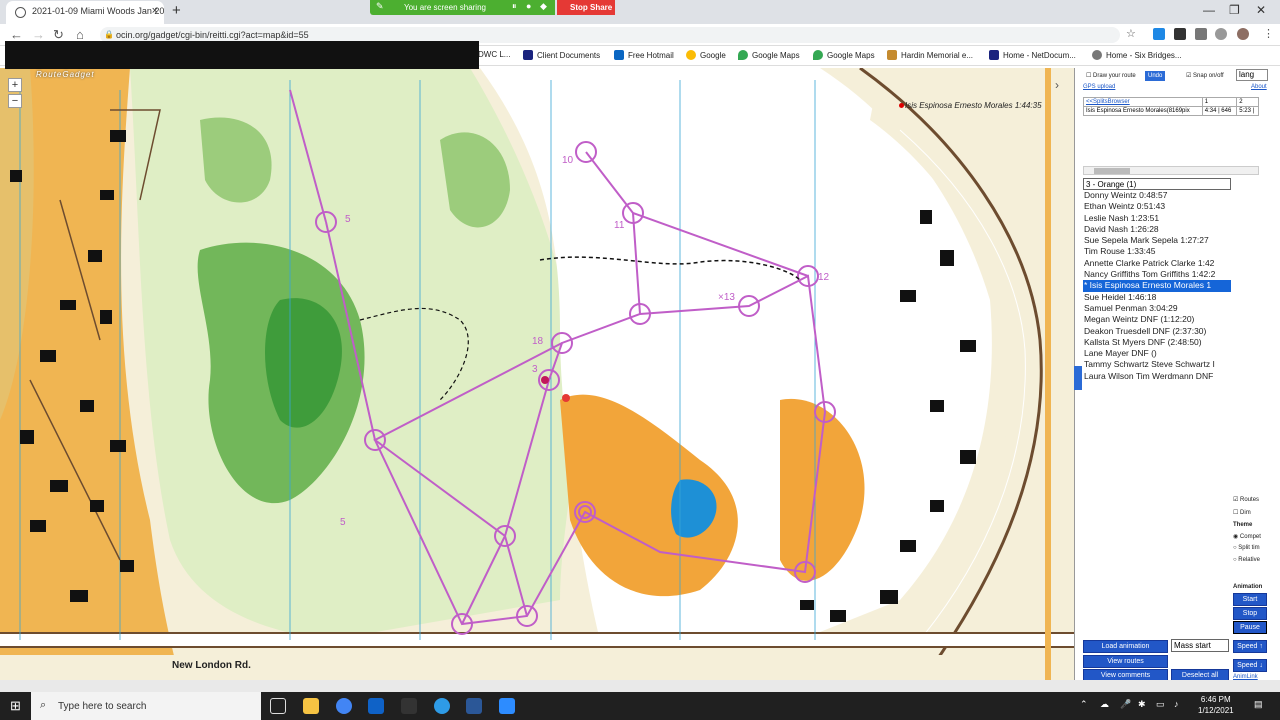  What do you see at coordinates (1200, 645) in the screenshot?
I see `mass-start-select: Mass start` at bounding box center [1200, 645].